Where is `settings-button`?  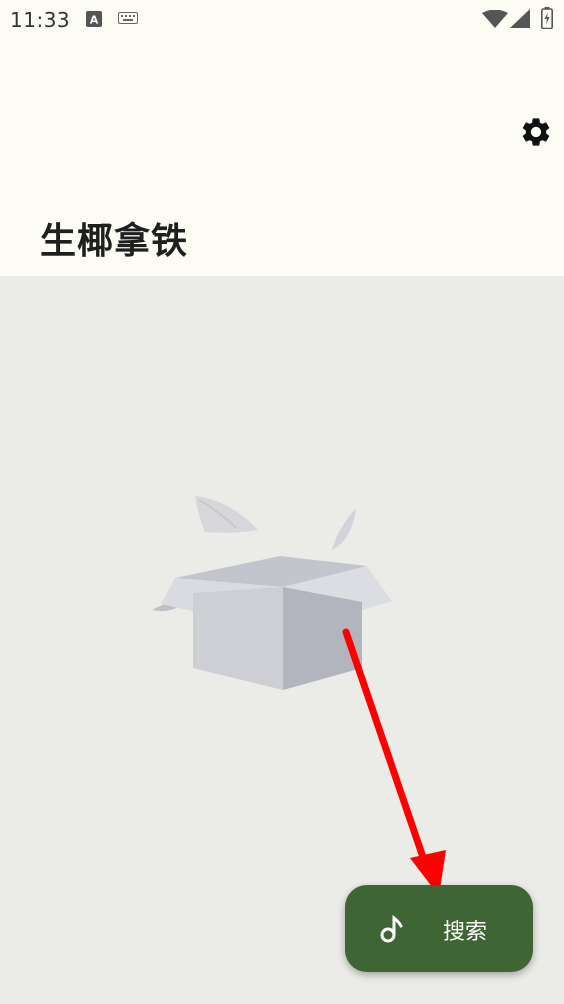 settings-button is located at coordinates (536, 132).